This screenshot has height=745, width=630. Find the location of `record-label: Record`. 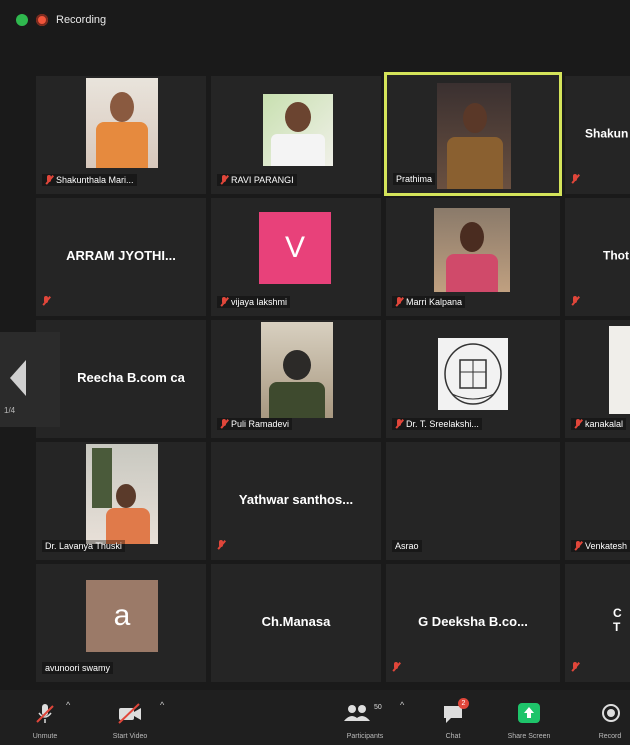

record-label: Record is located at coordinates (610, 736).